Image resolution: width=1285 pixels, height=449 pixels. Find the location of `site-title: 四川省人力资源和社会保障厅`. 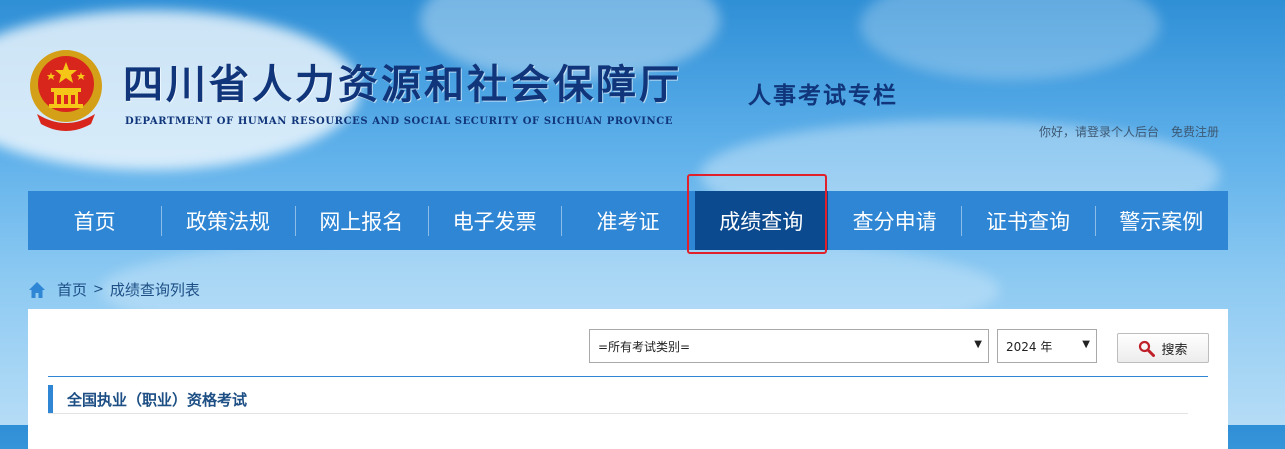

site-title: 四川省人力资源和社会保障厅 is located at coordinates (402, 84).